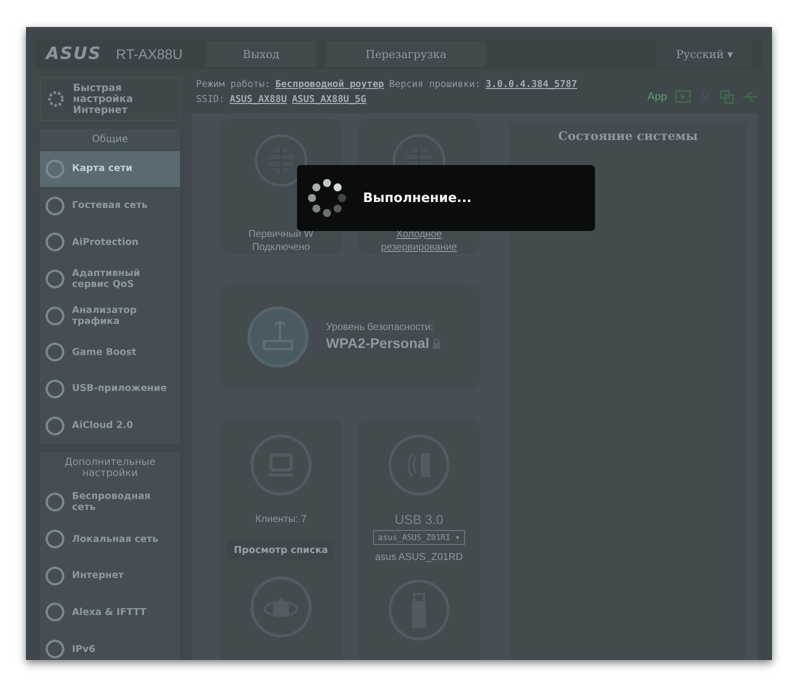 This screenshot has width=800, height=688. I want to click on sidebar-item: Локальная сеть, so click(110, 538).